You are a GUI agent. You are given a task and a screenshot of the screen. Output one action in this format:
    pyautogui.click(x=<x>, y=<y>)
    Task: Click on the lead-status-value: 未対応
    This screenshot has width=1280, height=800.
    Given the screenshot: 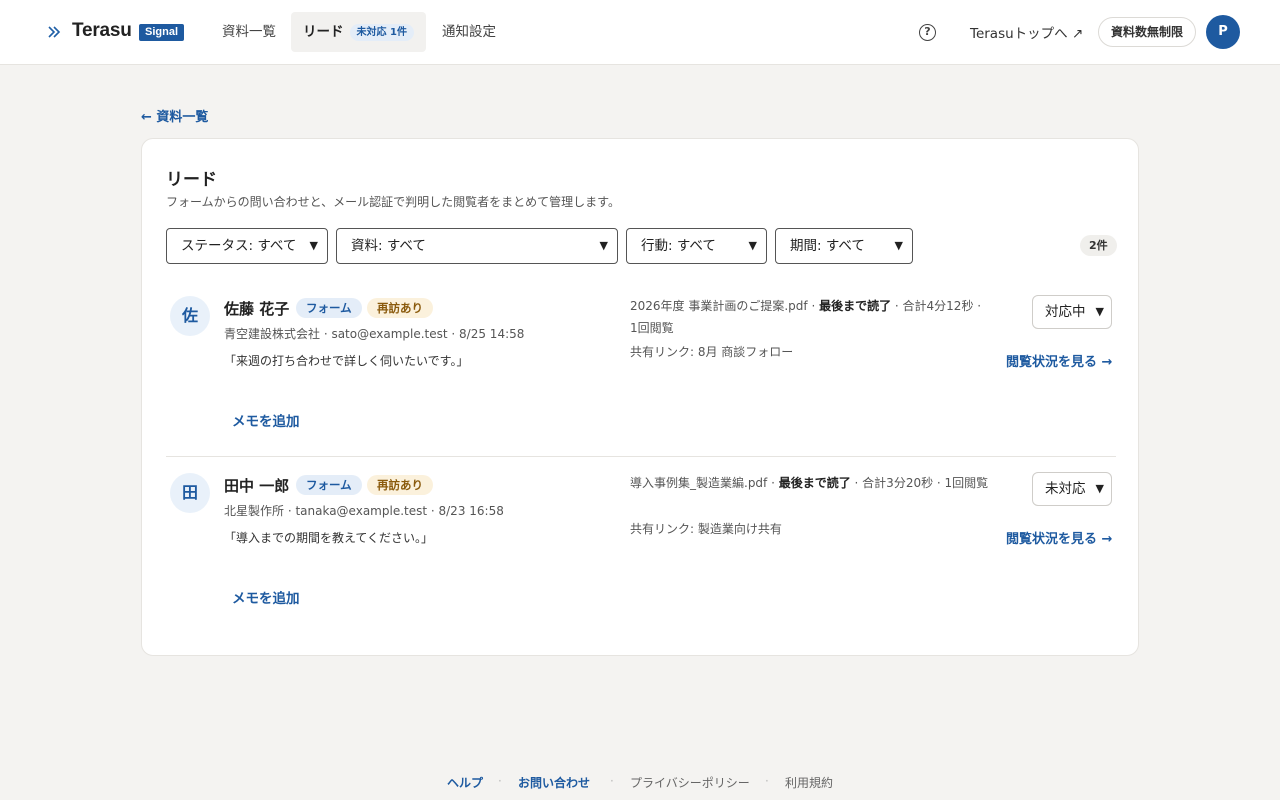 What is the action you would take?
    pyautogui.click(x=1065, y=489)
    